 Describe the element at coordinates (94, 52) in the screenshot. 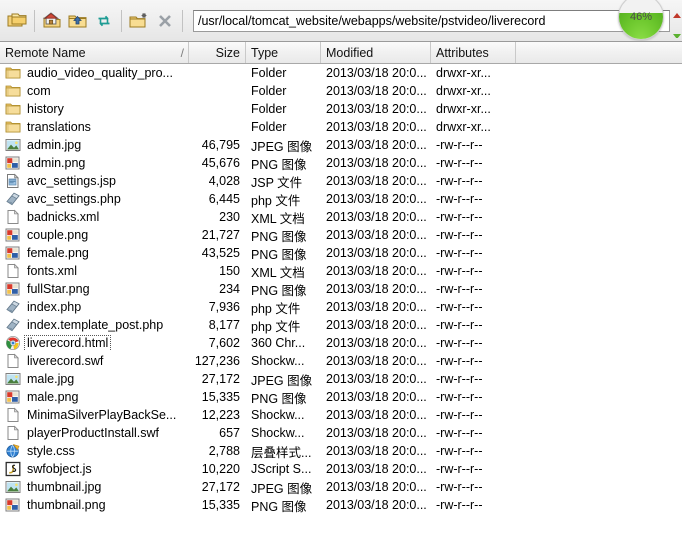

I see `column-header-remote-name: Remote Name /` at that location.